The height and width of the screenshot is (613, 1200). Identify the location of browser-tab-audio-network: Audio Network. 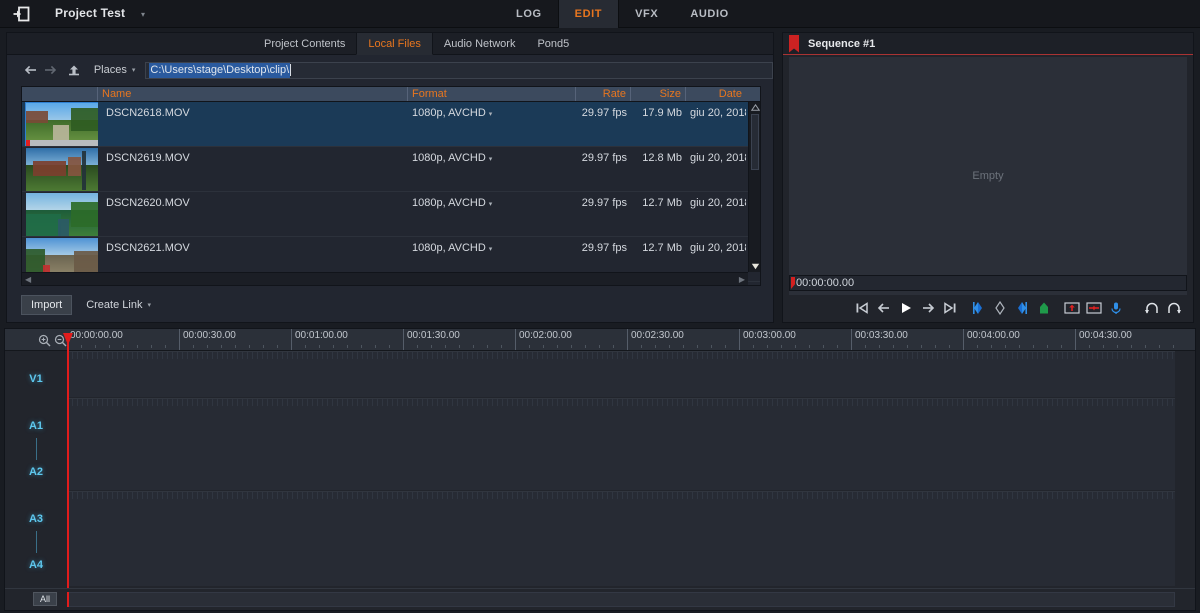
(480, 44).